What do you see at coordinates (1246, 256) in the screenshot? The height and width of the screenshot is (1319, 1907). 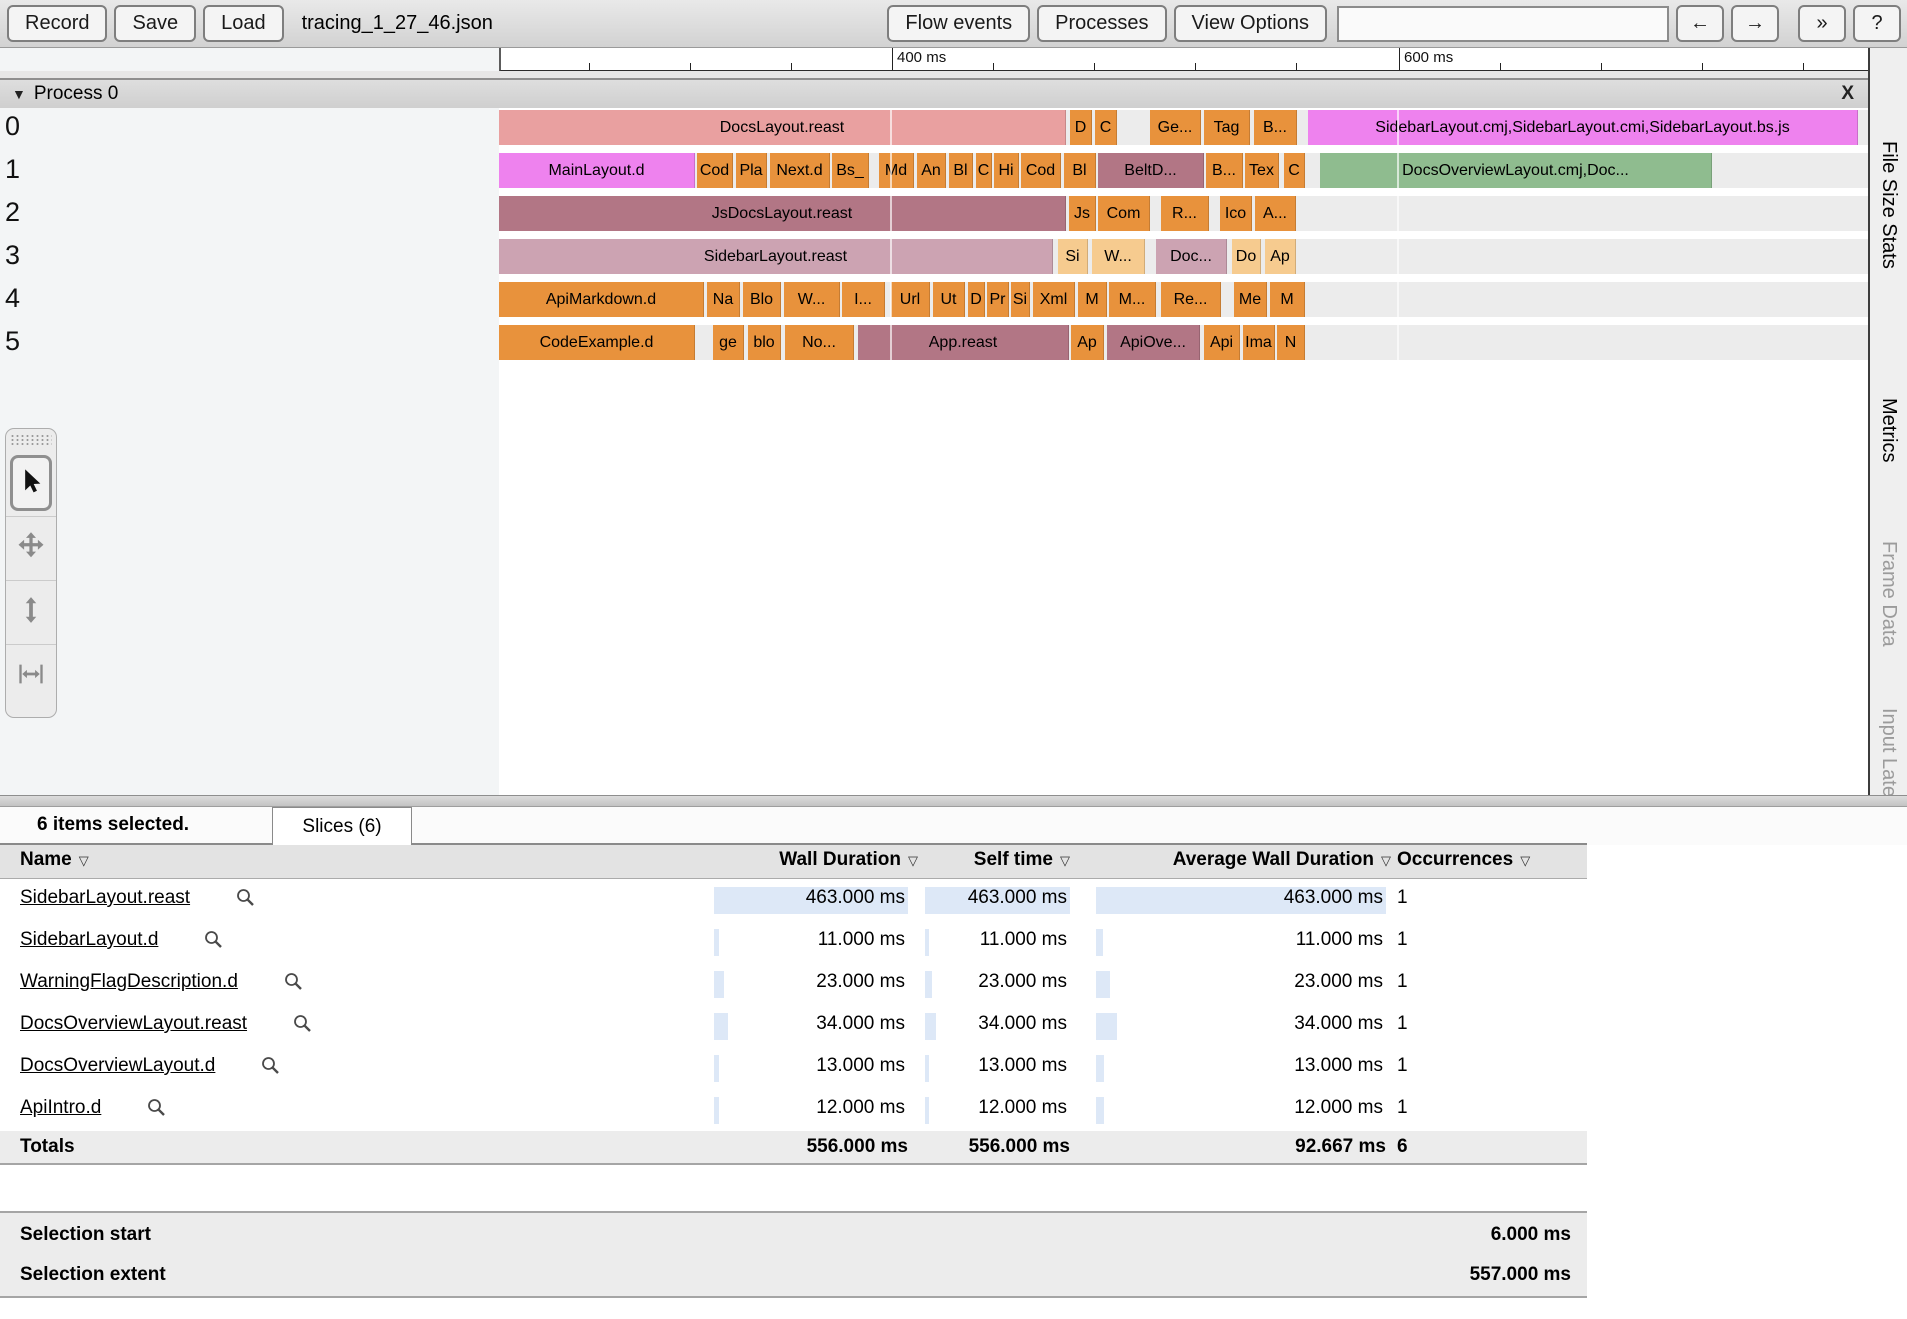 I see `trace-slice: Do` at bounding box center [1246, 256].